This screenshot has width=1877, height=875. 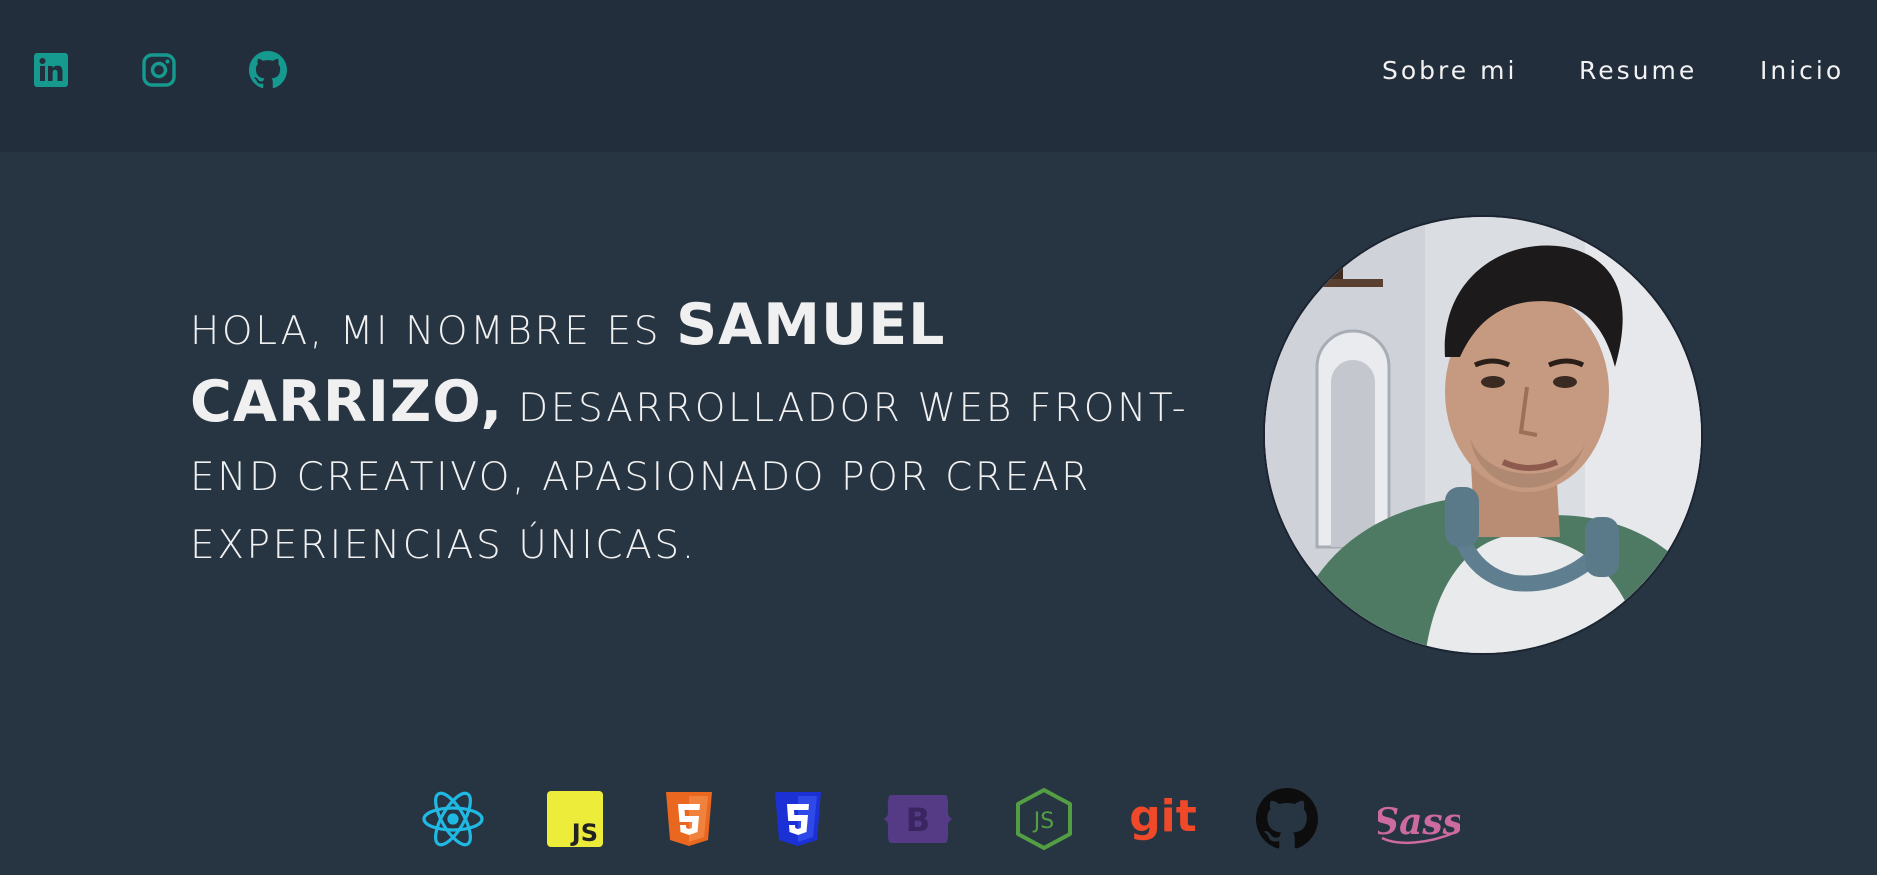 I want to click on bootstrap-icon: B, so click(x=918, y=819).